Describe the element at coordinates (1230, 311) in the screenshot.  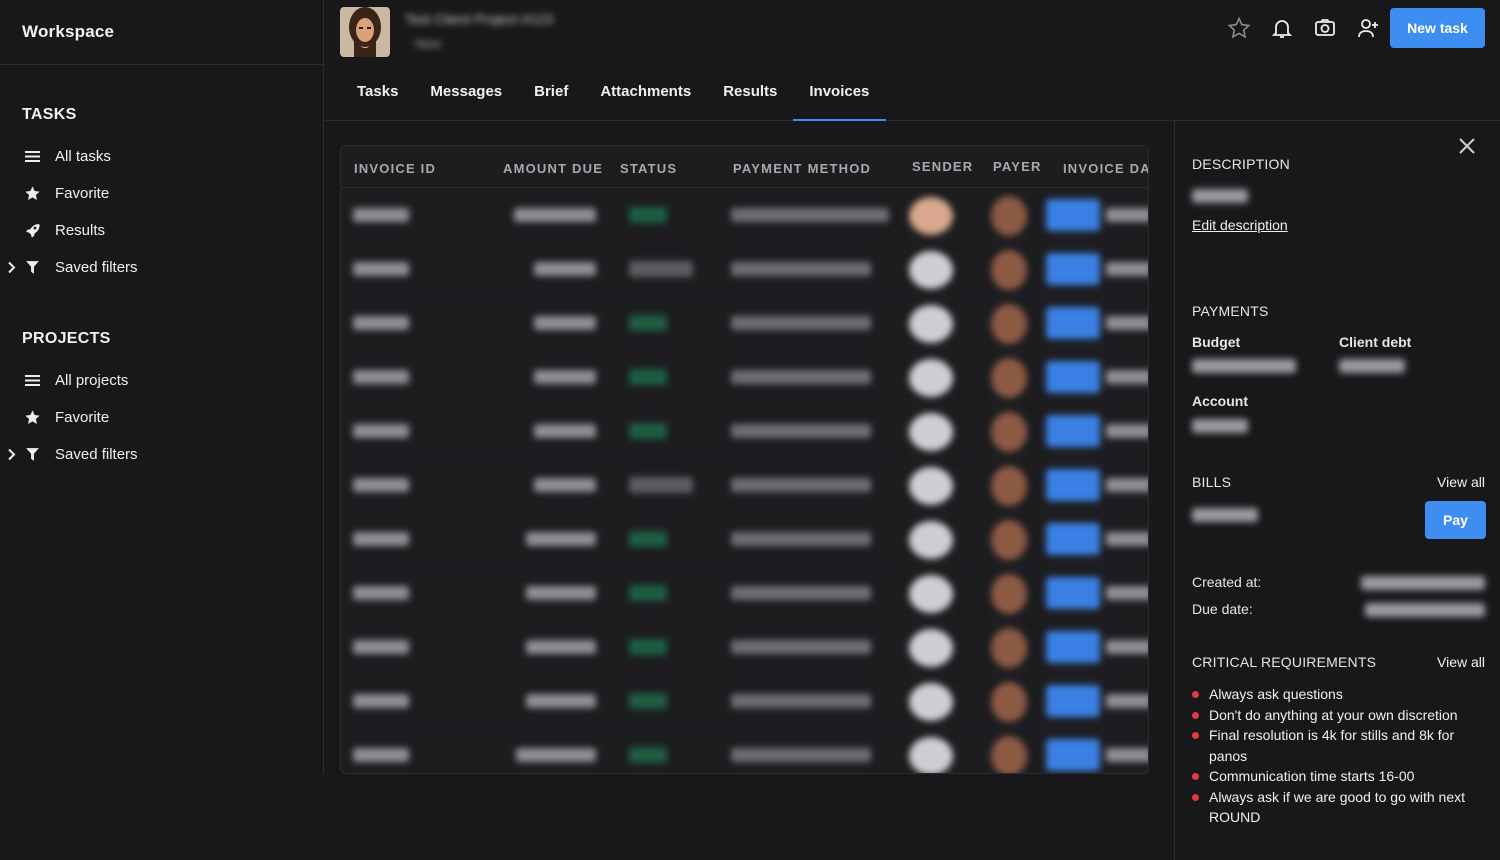
I see `payments-heading: PAYMENTS` at that location.